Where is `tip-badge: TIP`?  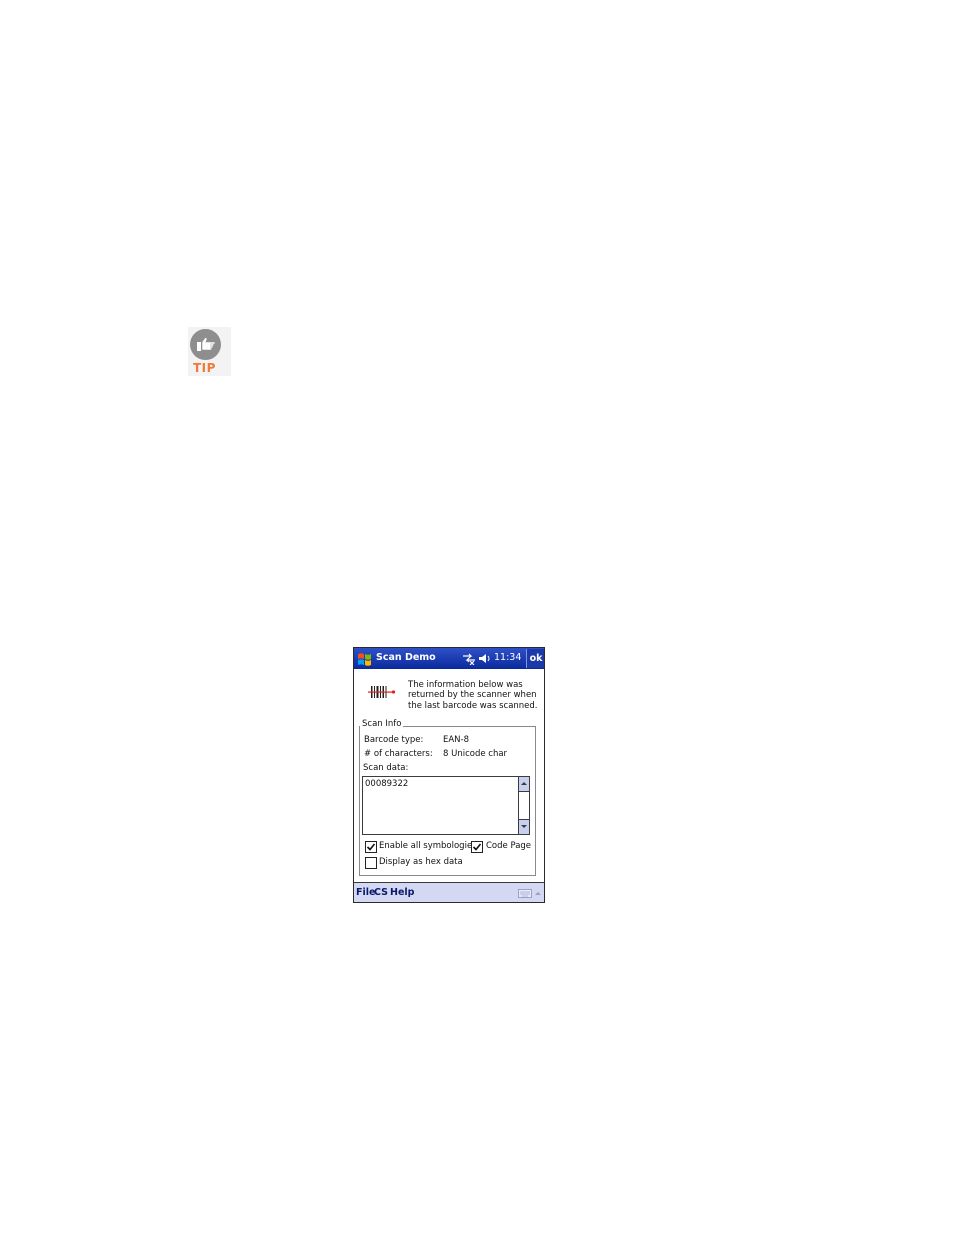
tip-badge: TIP is located at coordinates (209, 351).